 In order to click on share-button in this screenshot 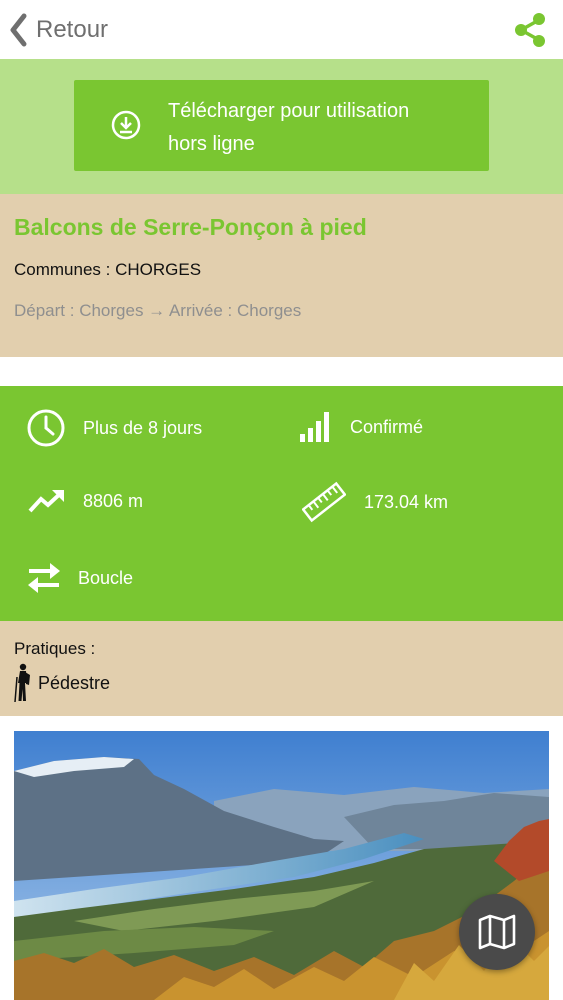, I will do `click(530, 32)`.